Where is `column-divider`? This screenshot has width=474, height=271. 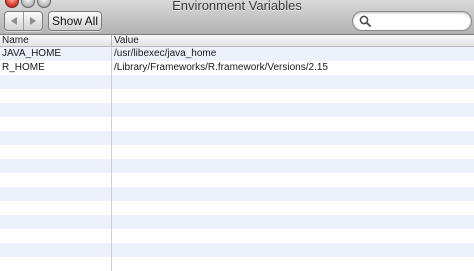
column-divider is located at coordinates (111, 40).